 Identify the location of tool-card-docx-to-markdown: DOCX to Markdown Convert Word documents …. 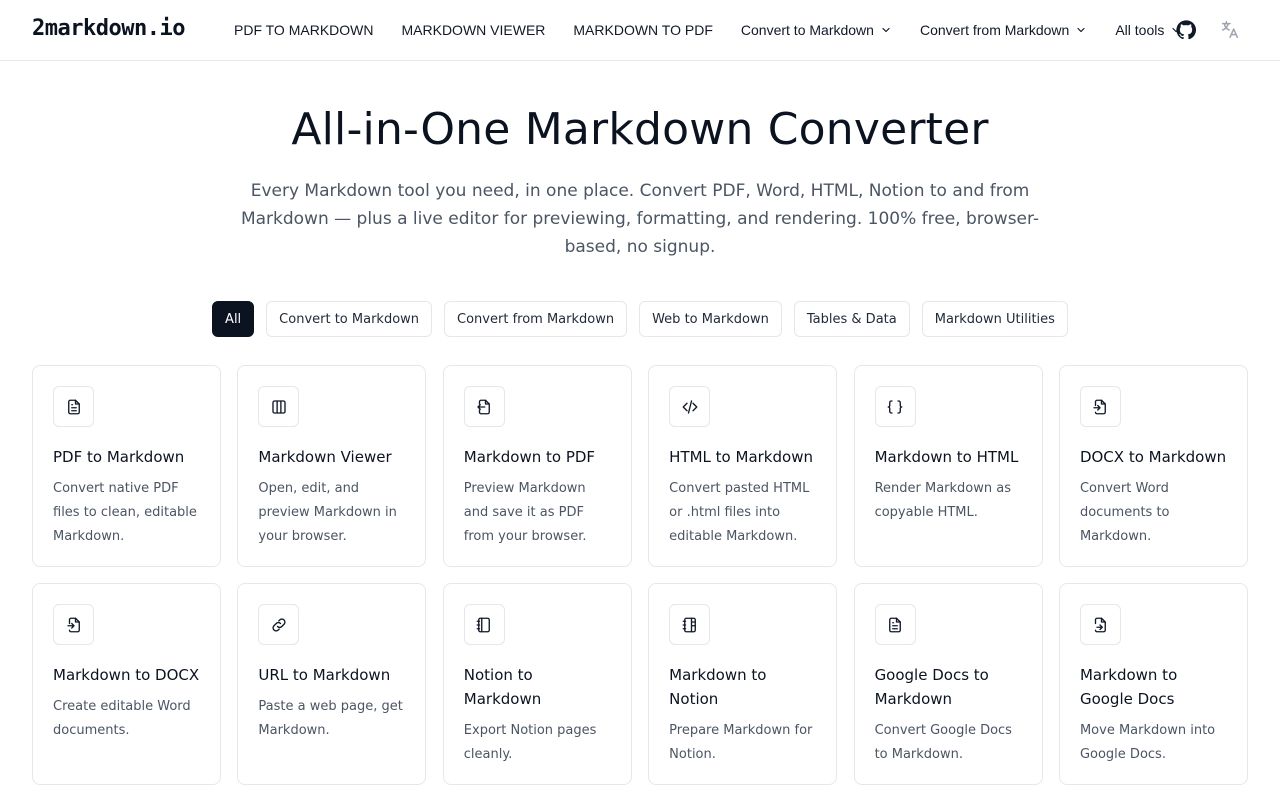
(1153, 466).